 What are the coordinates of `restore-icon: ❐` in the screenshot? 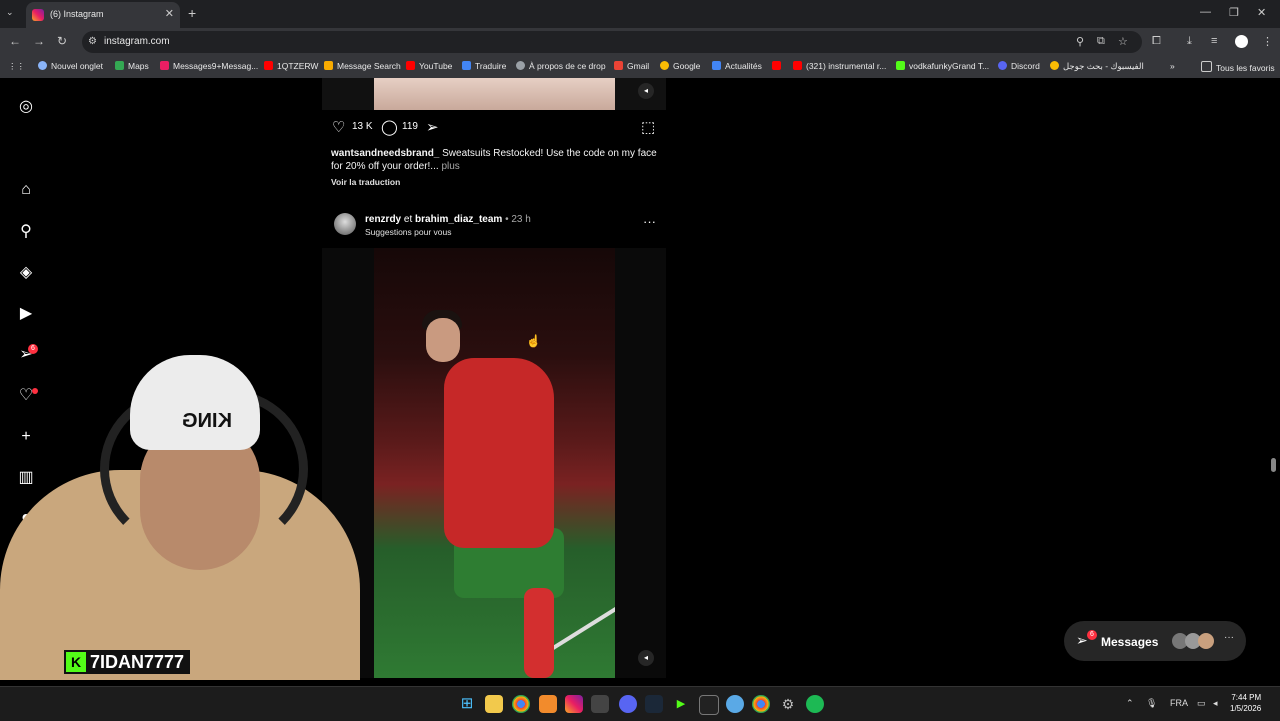 It's located at (1234, 12).